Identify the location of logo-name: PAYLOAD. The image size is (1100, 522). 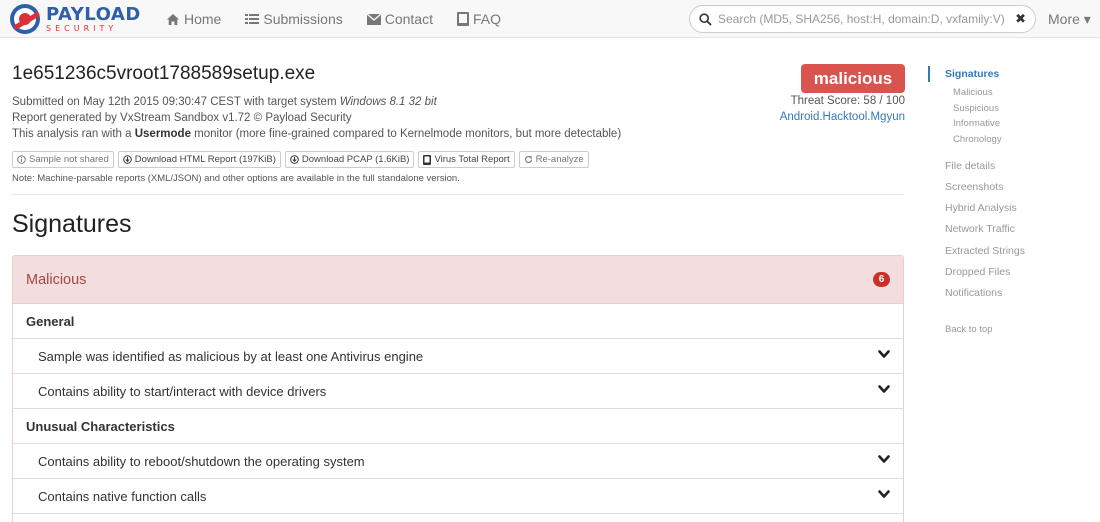
(93, 14).